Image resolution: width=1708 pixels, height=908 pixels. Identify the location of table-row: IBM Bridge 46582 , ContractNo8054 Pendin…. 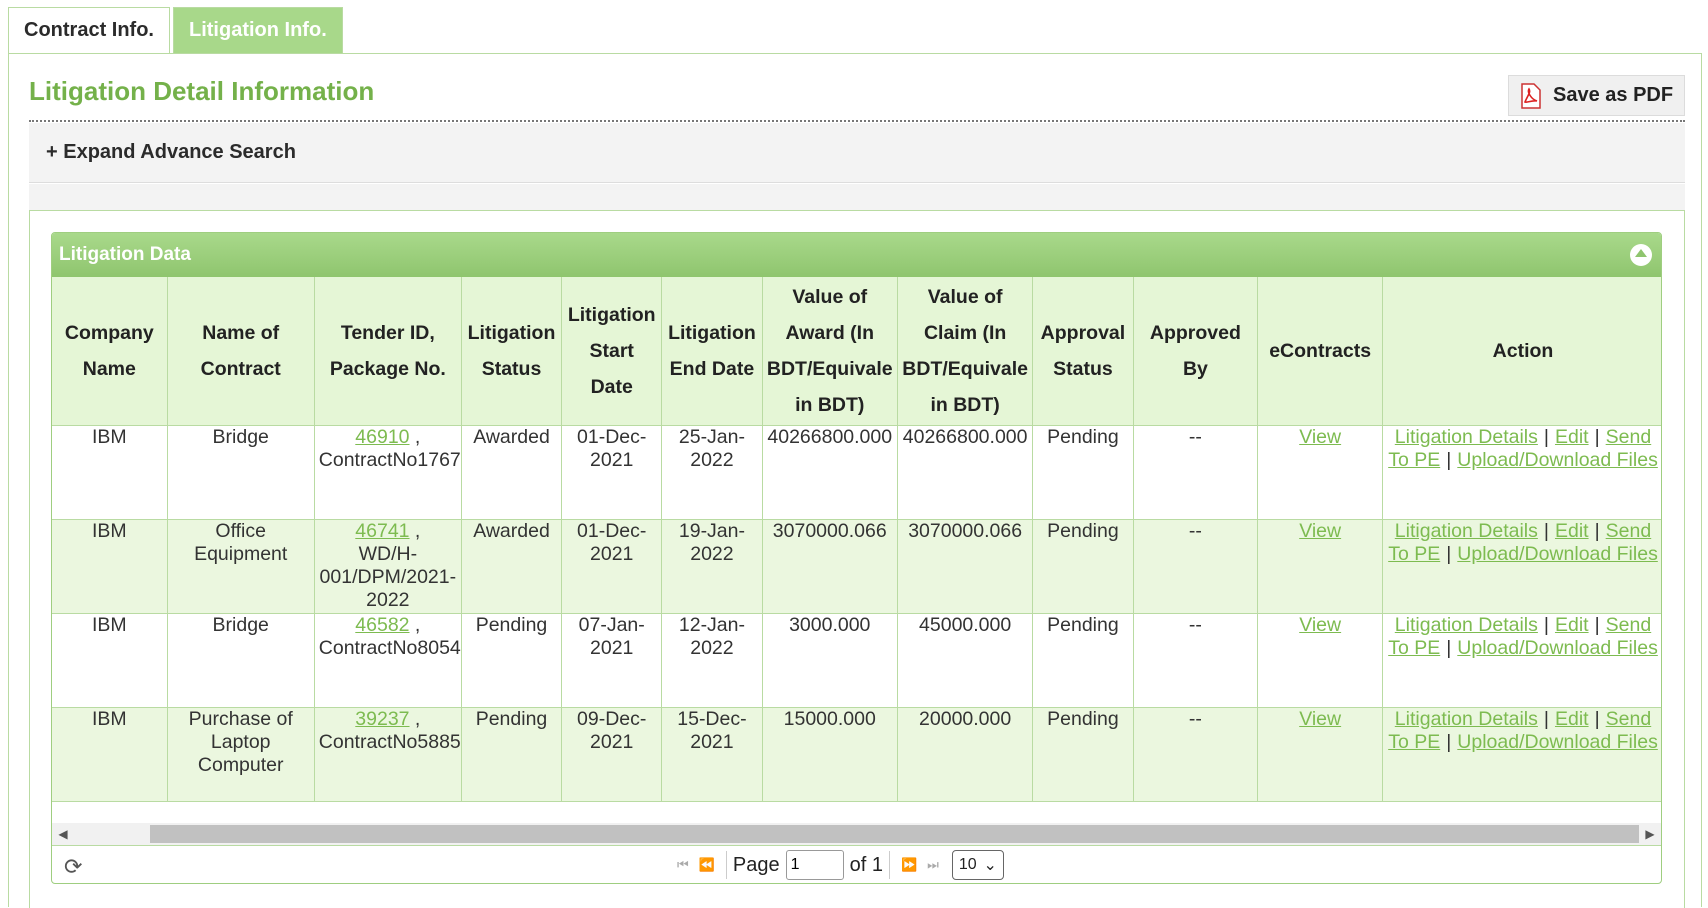
(856, 660).